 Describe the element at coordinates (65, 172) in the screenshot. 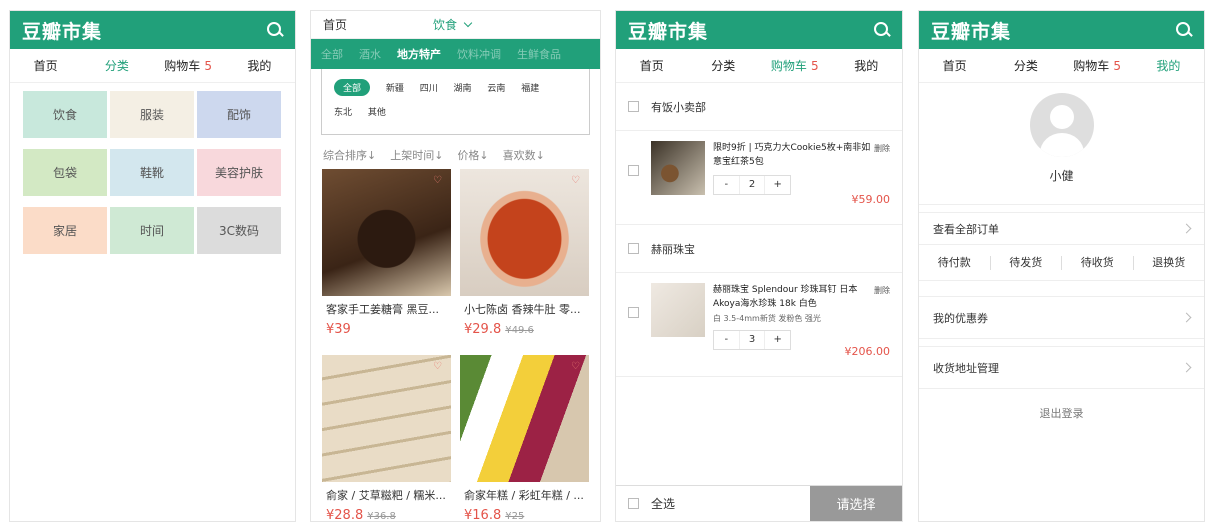

I see `category-tile: 包袋` at that location.